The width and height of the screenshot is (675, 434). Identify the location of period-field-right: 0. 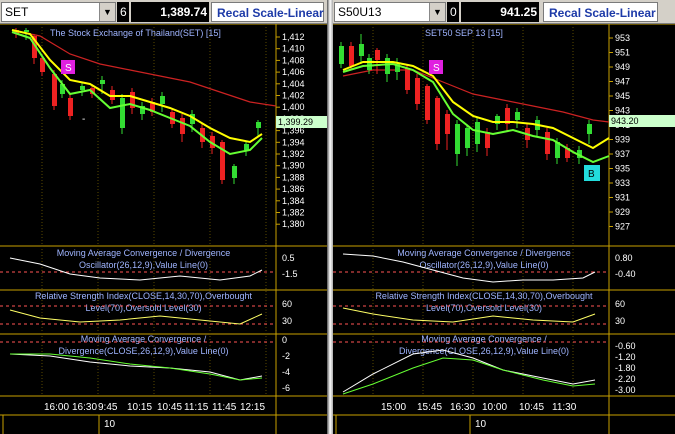
(453, 12).